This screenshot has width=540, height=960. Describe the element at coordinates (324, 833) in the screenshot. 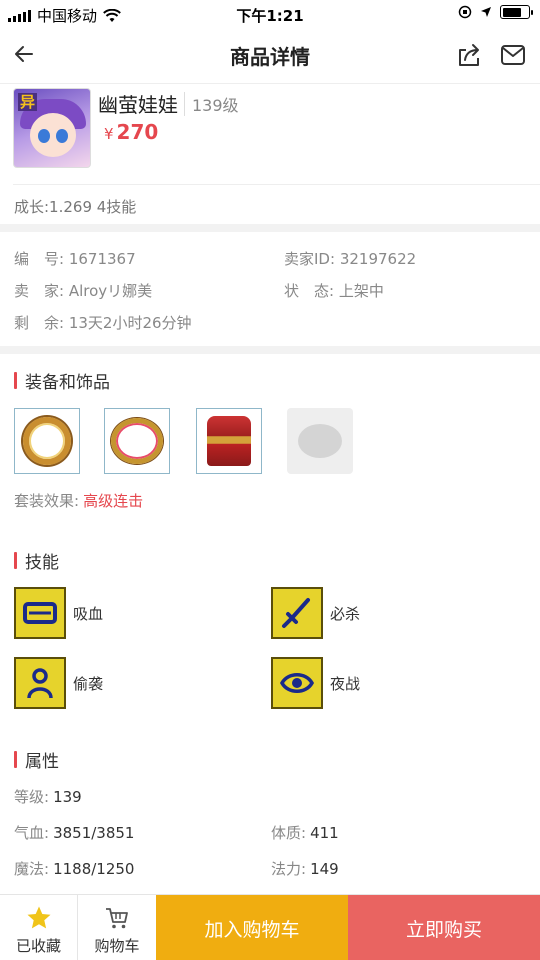

I see `attr-con-value: 411` at that location.